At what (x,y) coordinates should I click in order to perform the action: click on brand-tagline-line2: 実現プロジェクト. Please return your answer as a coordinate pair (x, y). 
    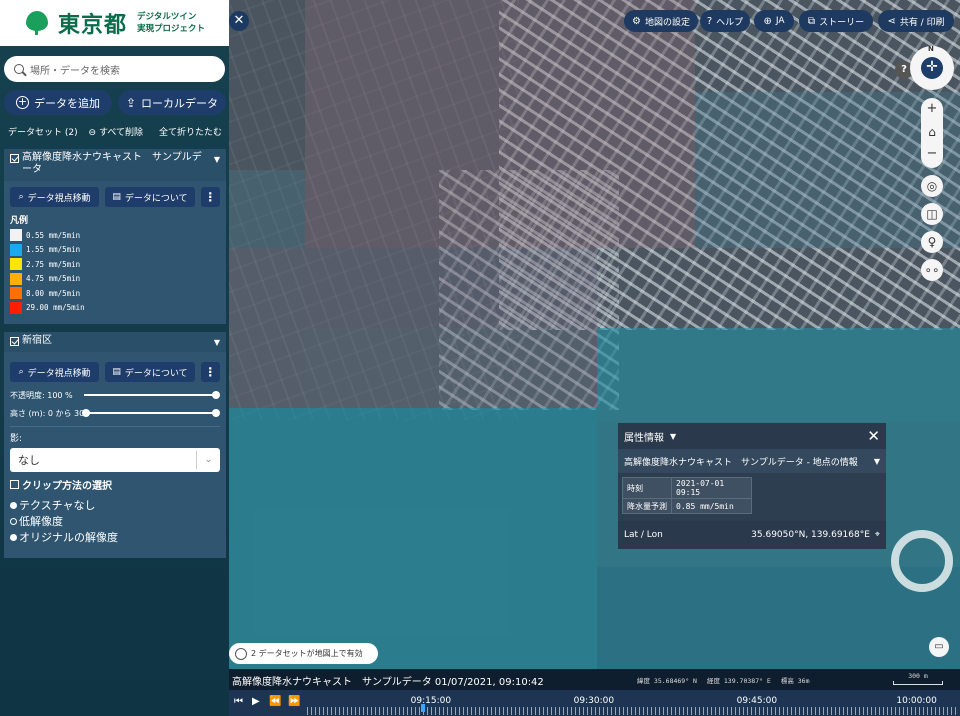
    Looking at the image, I should click on (171, 29).